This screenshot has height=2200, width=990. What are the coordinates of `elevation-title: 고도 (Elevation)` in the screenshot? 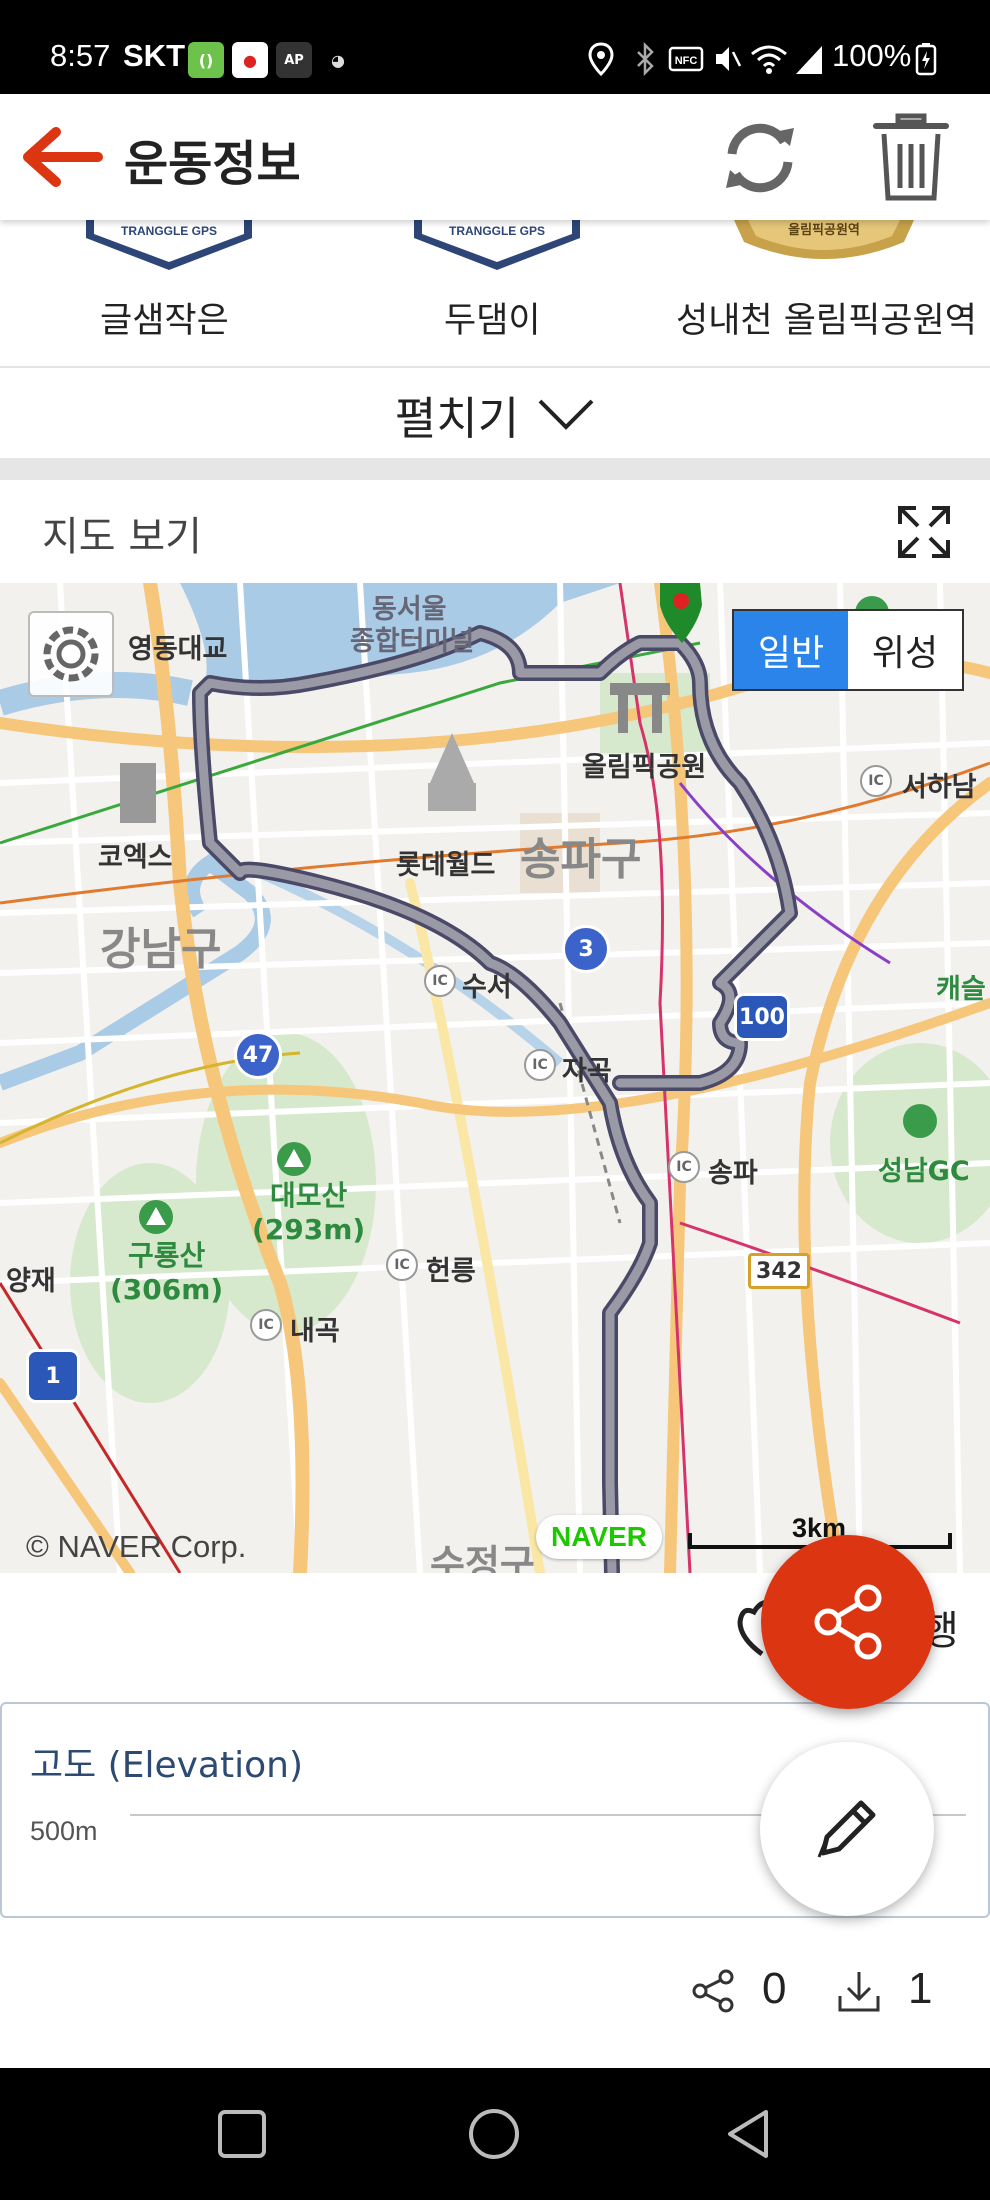 It's located at (166, 1765).